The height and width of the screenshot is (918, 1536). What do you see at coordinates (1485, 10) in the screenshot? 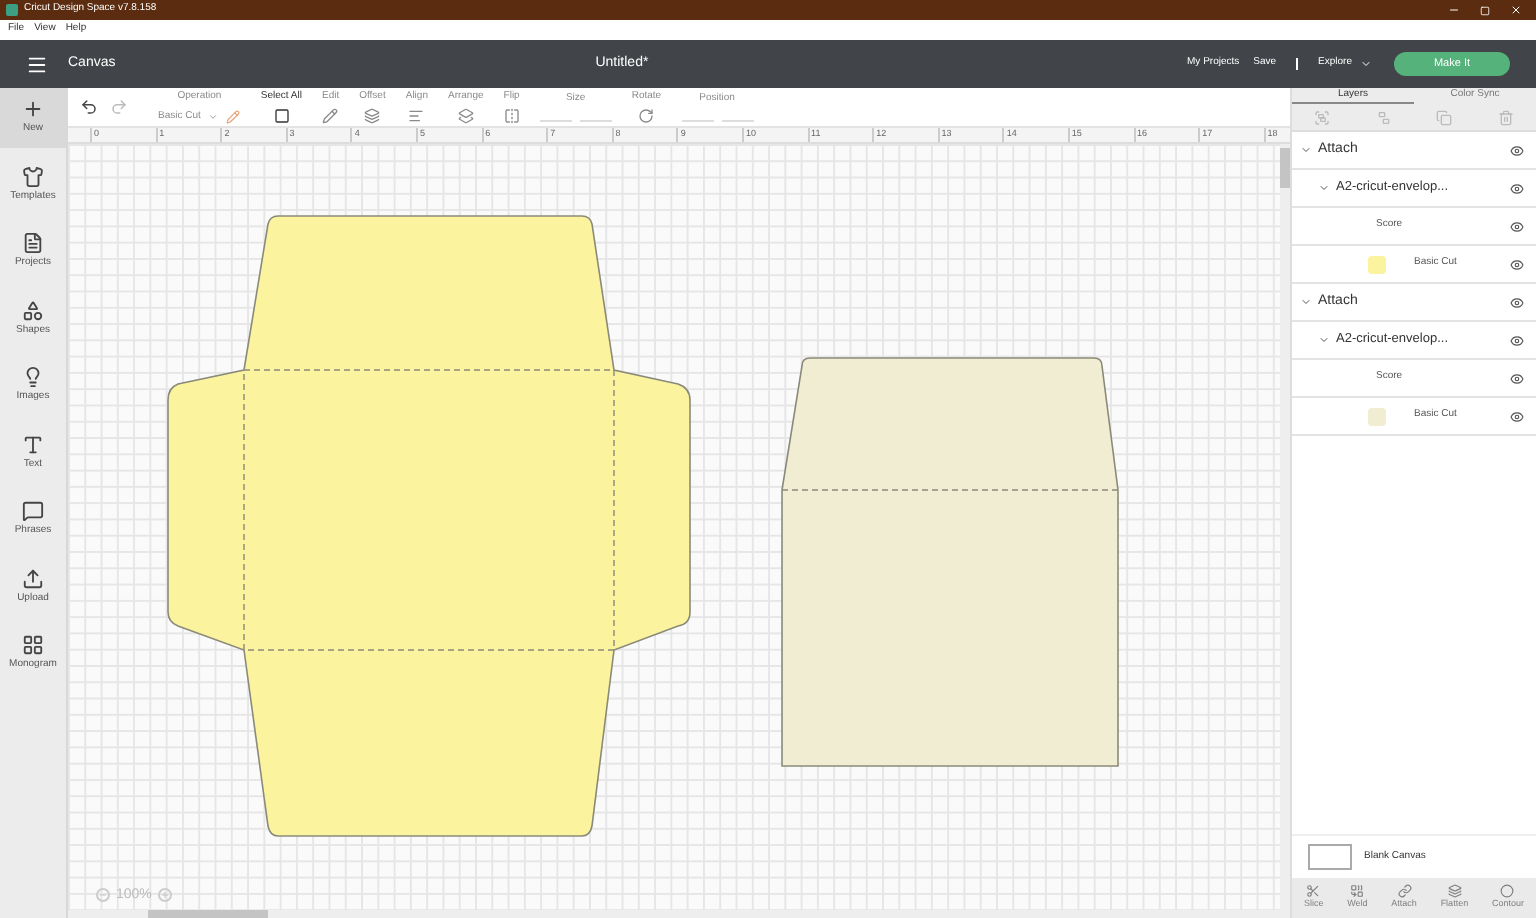
I see `maximize-icon` at bounding box center [1485, 10].